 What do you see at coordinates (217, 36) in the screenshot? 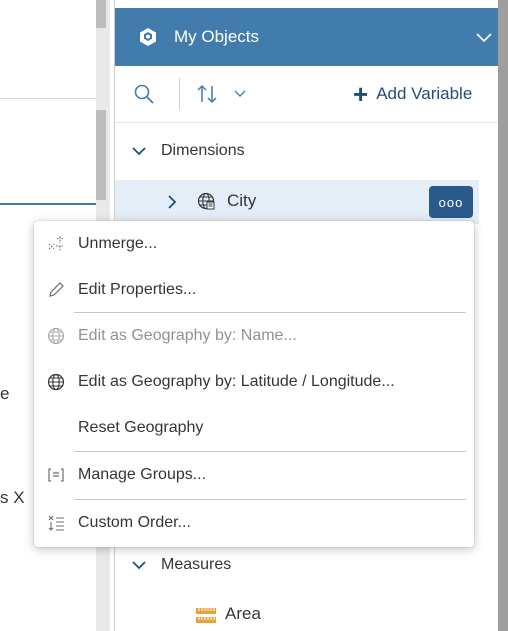
I see `panel-title: My Objects` at bounding box center [217, 36].